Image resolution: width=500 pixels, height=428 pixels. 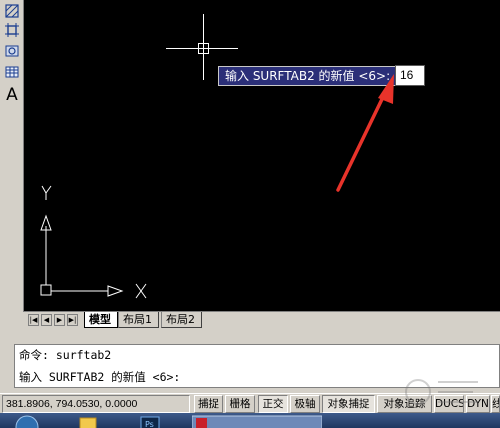 I want to click on tab-model: 模型, so click(x=101, y=320).